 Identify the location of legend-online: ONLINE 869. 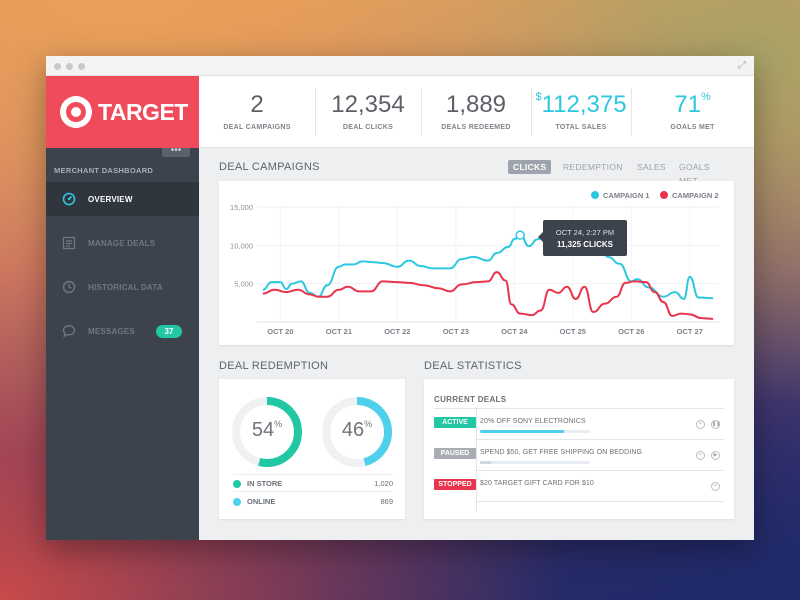
(313, 504).